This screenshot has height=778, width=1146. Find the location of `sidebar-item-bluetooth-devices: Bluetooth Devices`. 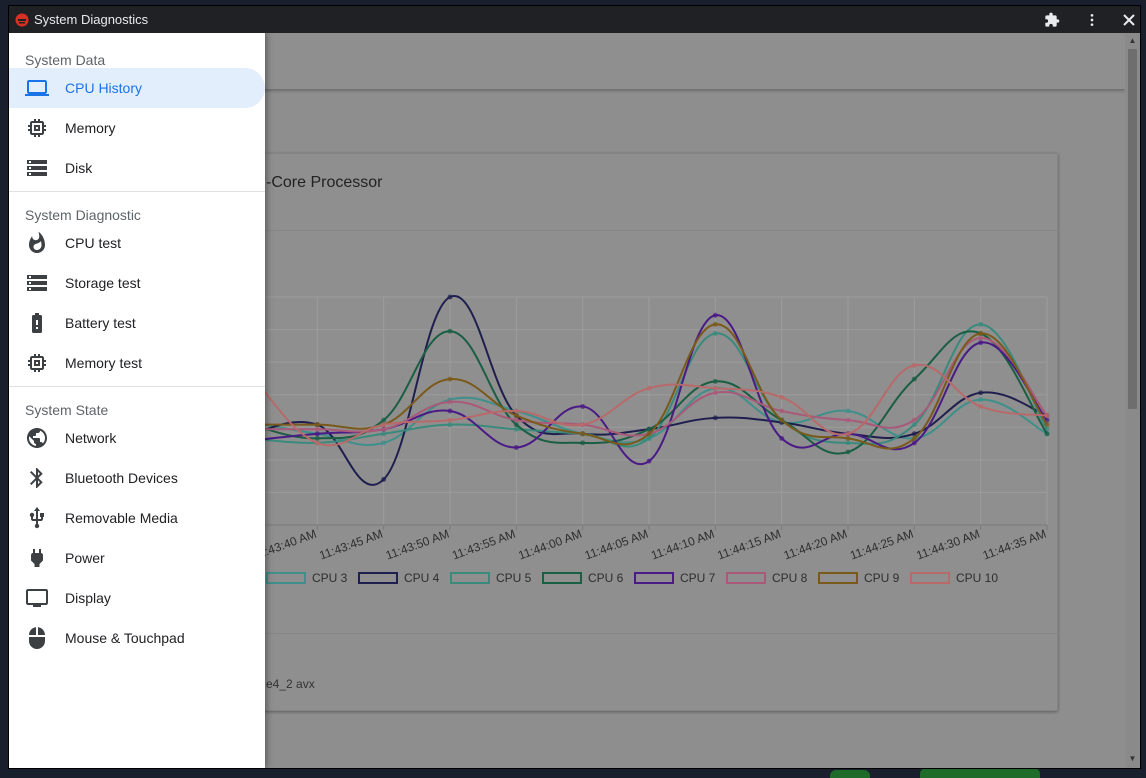

sidebar-item-bluetooth-devices: Bluetooth Devices is located at coordinates (137, 478).